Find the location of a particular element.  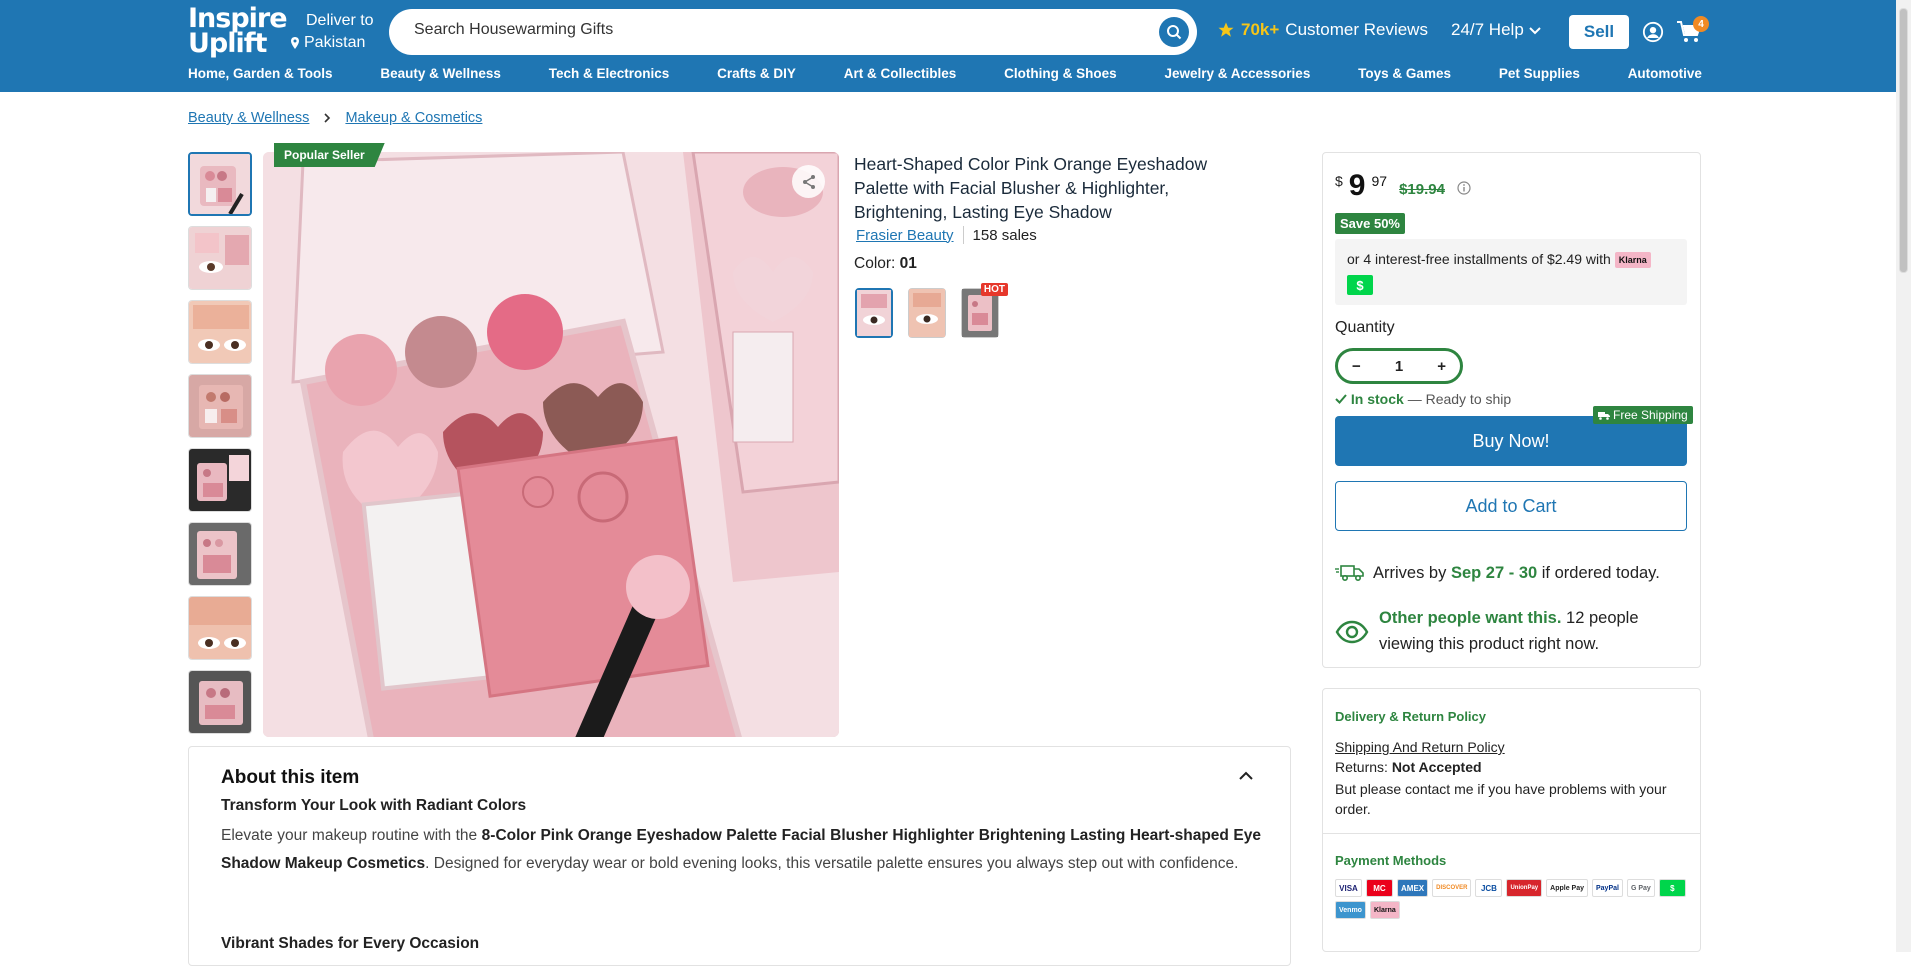

about-heading: About this item is located at coordinates (290, 777).